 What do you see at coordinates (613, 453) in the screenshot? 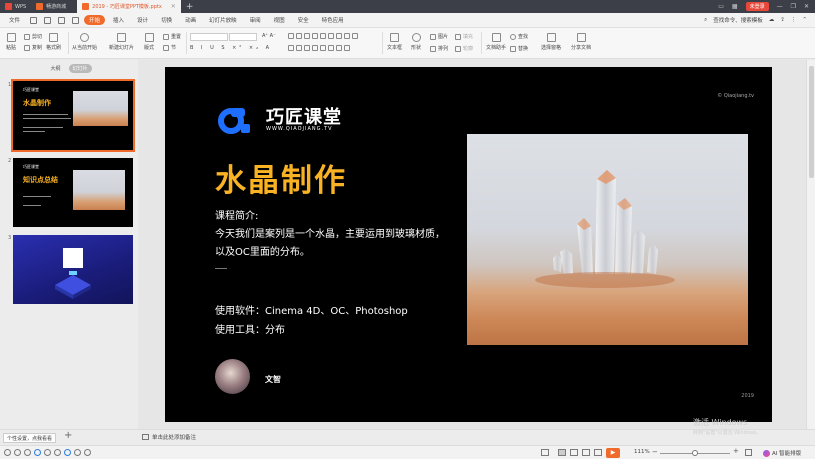
I see `slideshow-play-button: ▶` at bounding box center [613, 453].